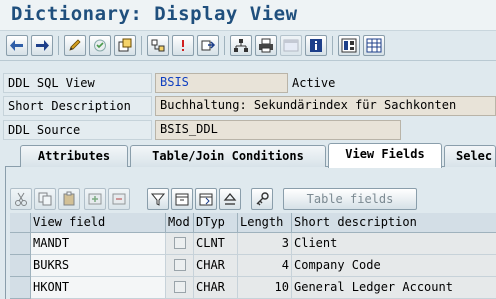 This screenshot has height=299, width=496. I want to click on delete-row-icon, so click(119, 199).